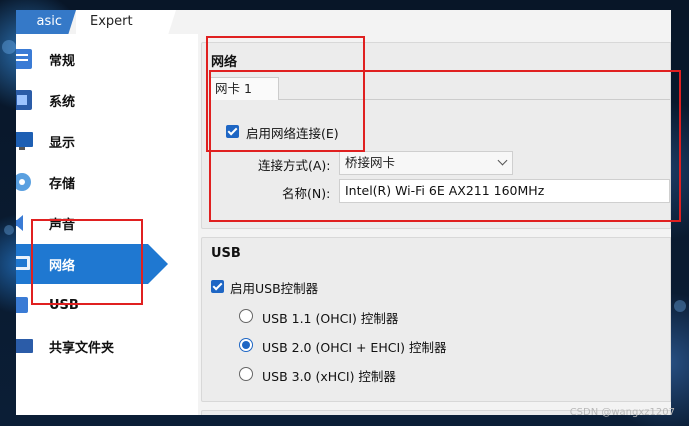  What do you see at coordinates (330, 318) in the screenshot?
I see `usb-1-label: USB 1.1 (OHCI) 控制器` at bounding box center [330, 318].